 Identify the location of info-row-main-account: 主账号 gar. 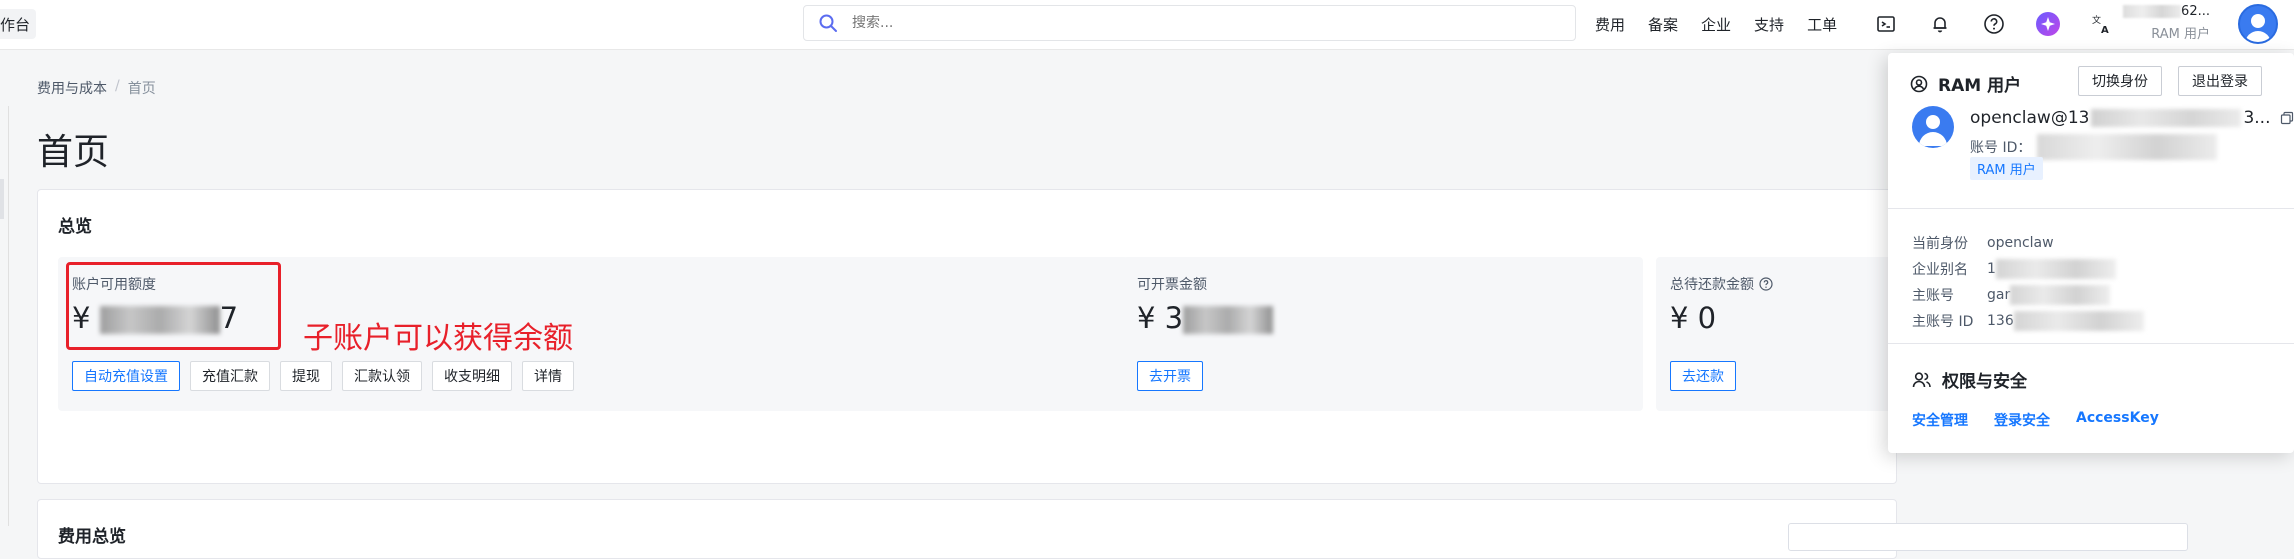
(2028, 295).